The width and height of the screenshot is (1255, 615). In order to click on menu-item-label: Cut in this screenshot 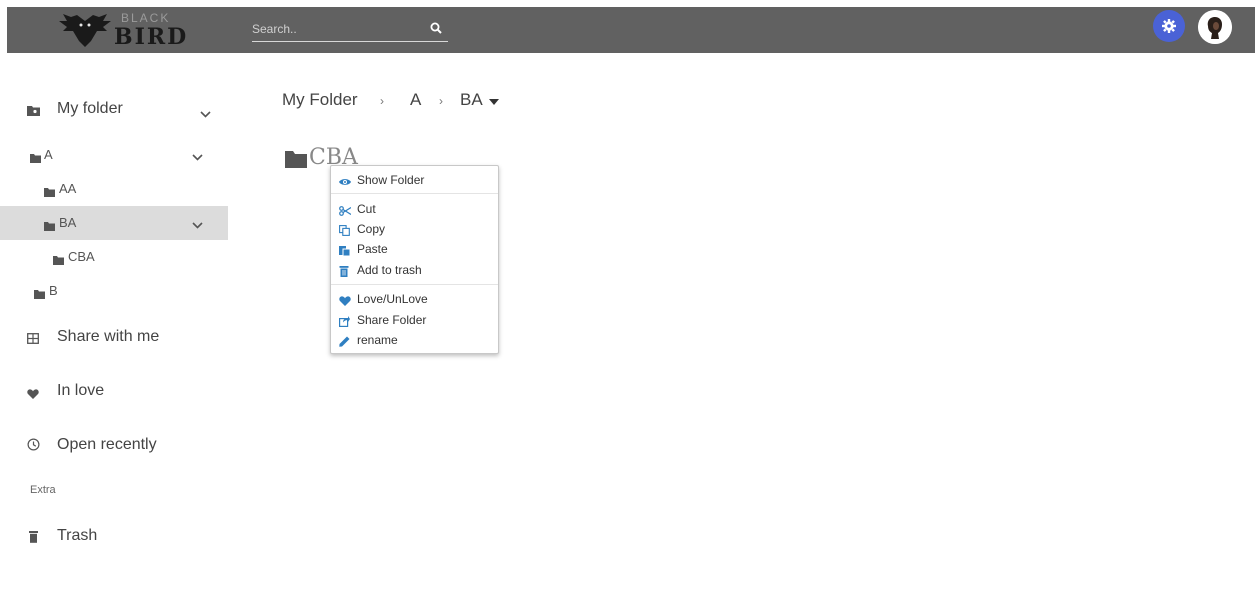, I will do `click(366, 209)`.